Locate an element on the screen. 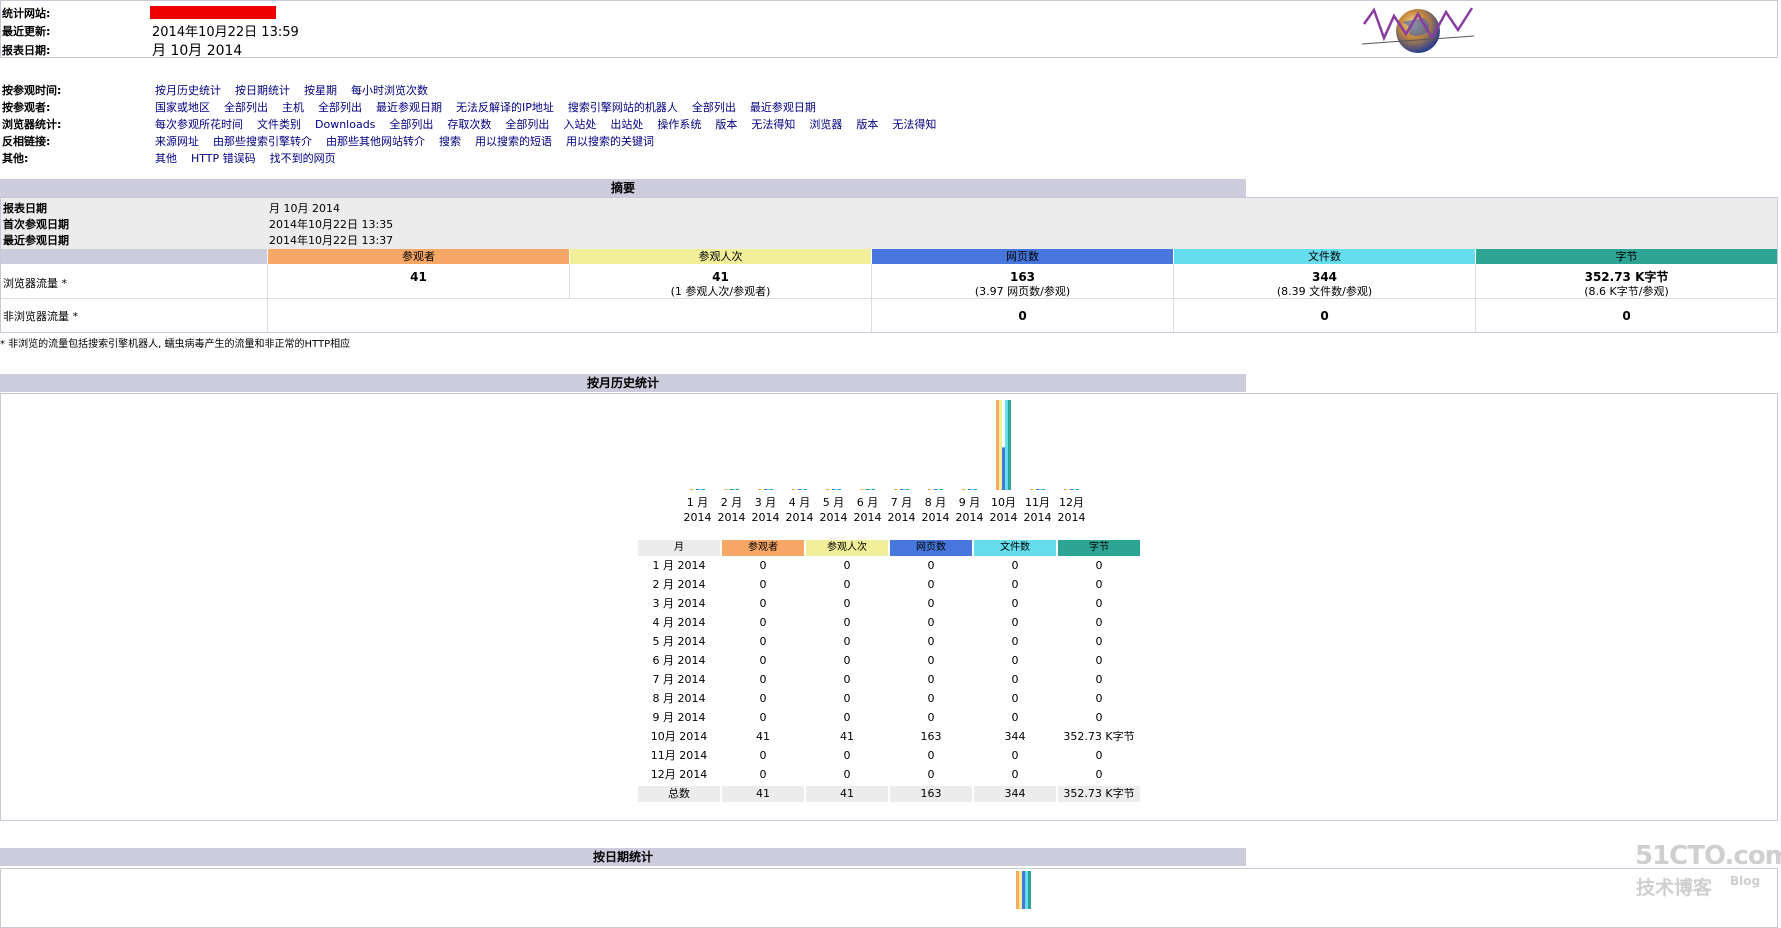 The height and width of the screenshot is (928, 1781). nav-link-http-errors: HTTP 错误码 is located at coordinates (223, 158).